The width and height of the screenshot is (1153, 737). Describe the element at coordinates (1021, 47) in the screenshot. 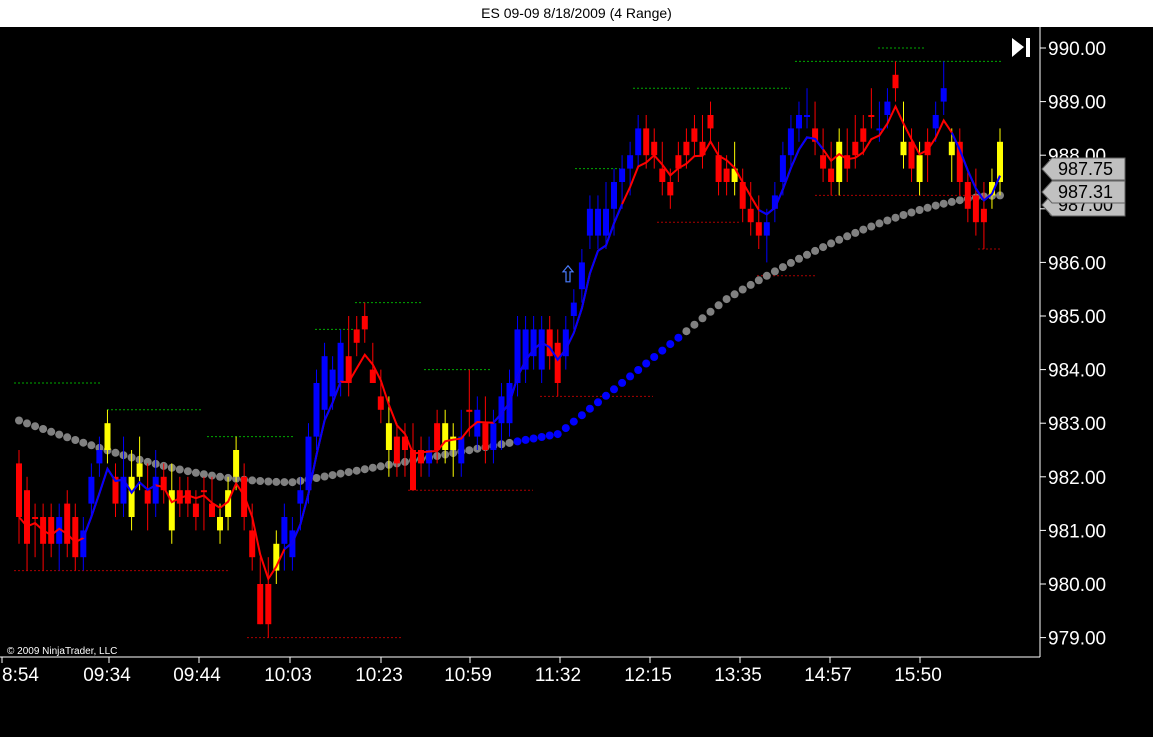

I see `skip-to-end-icon` at that location.